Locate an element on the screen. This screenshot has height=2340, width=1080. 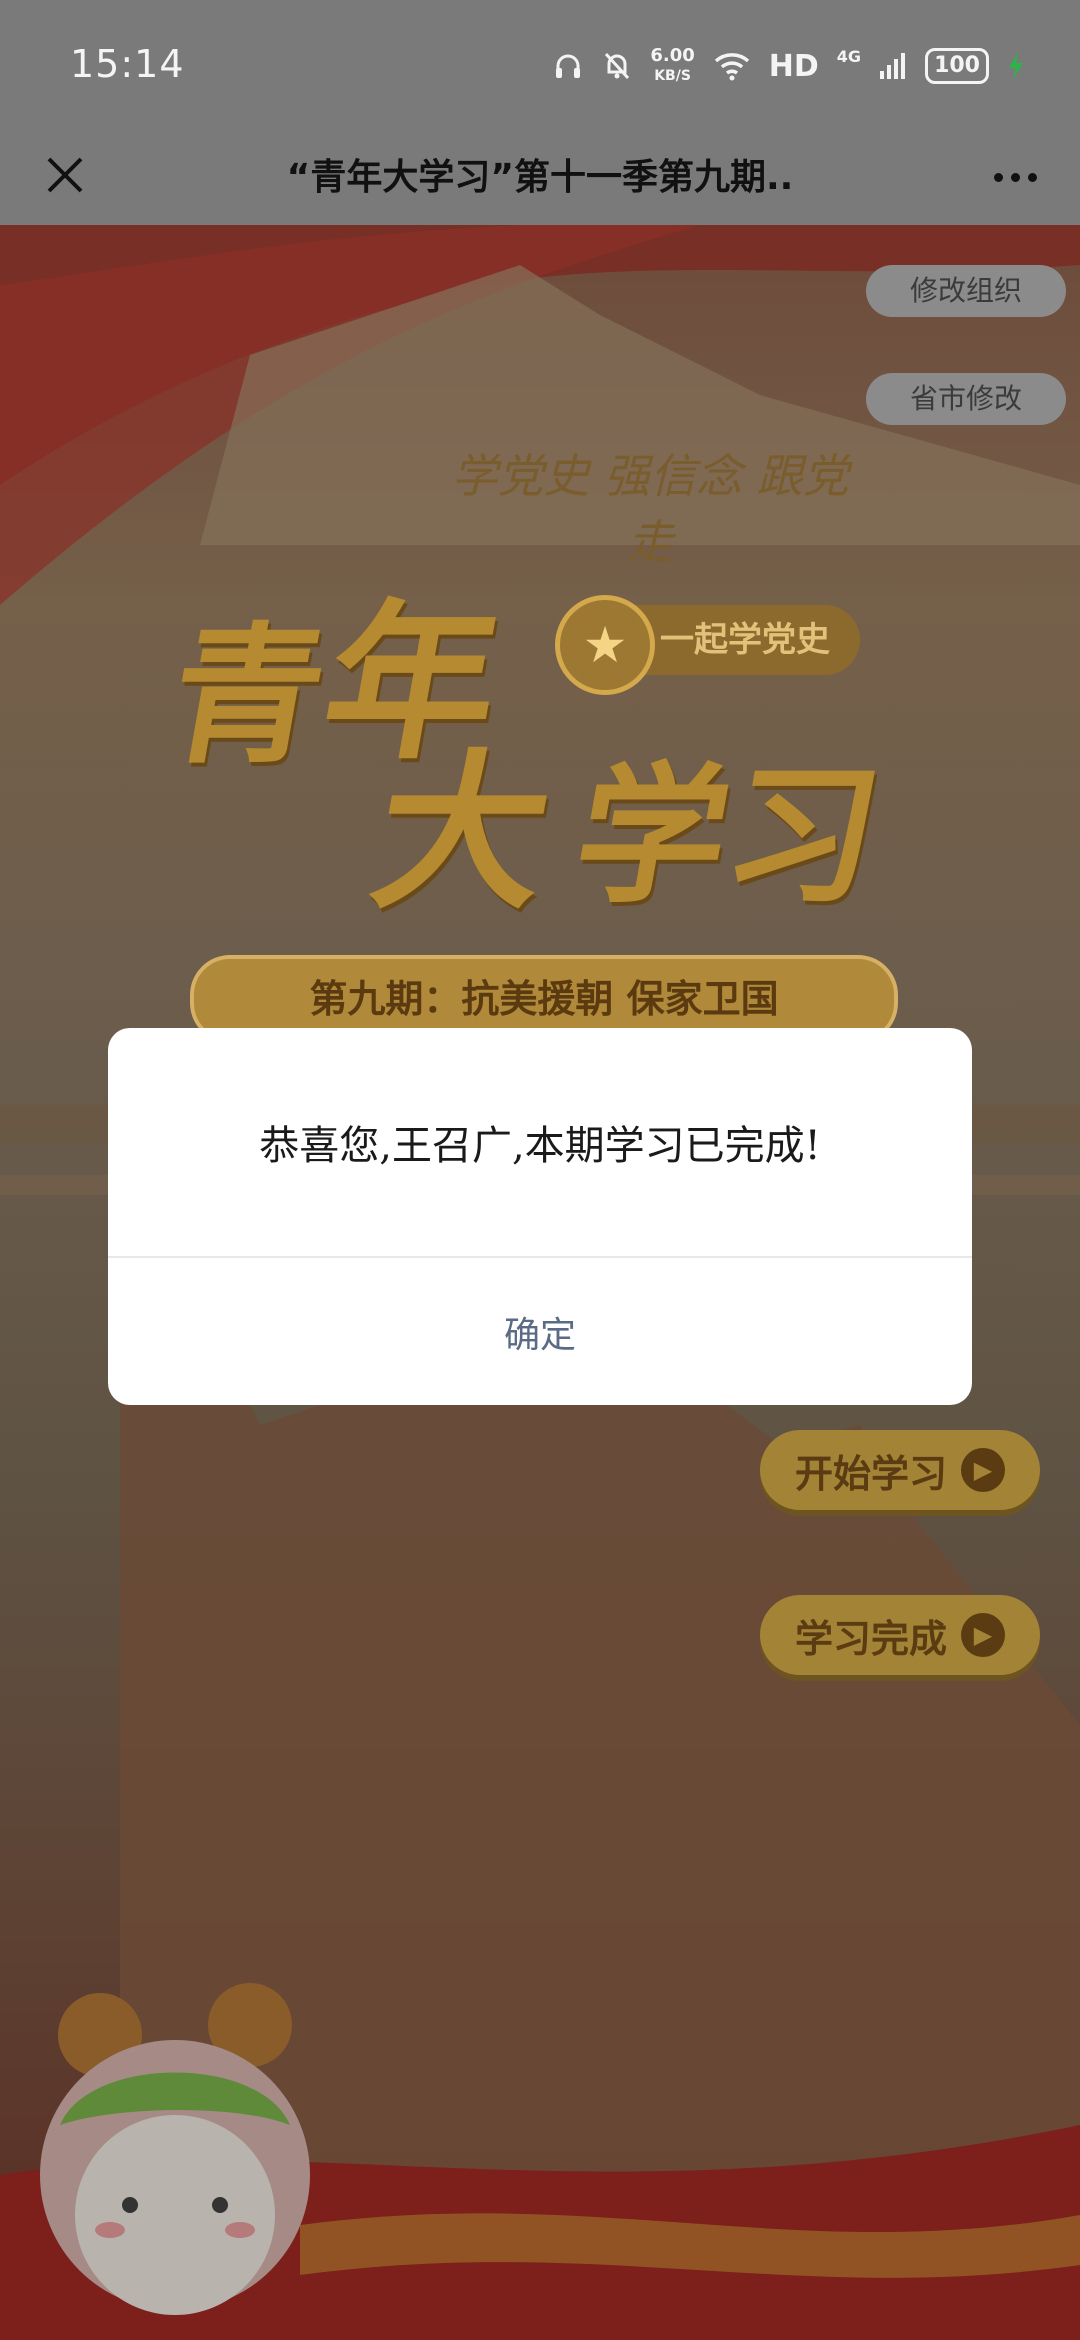
logo-char: 学习 is located at coordinates (727, 837).